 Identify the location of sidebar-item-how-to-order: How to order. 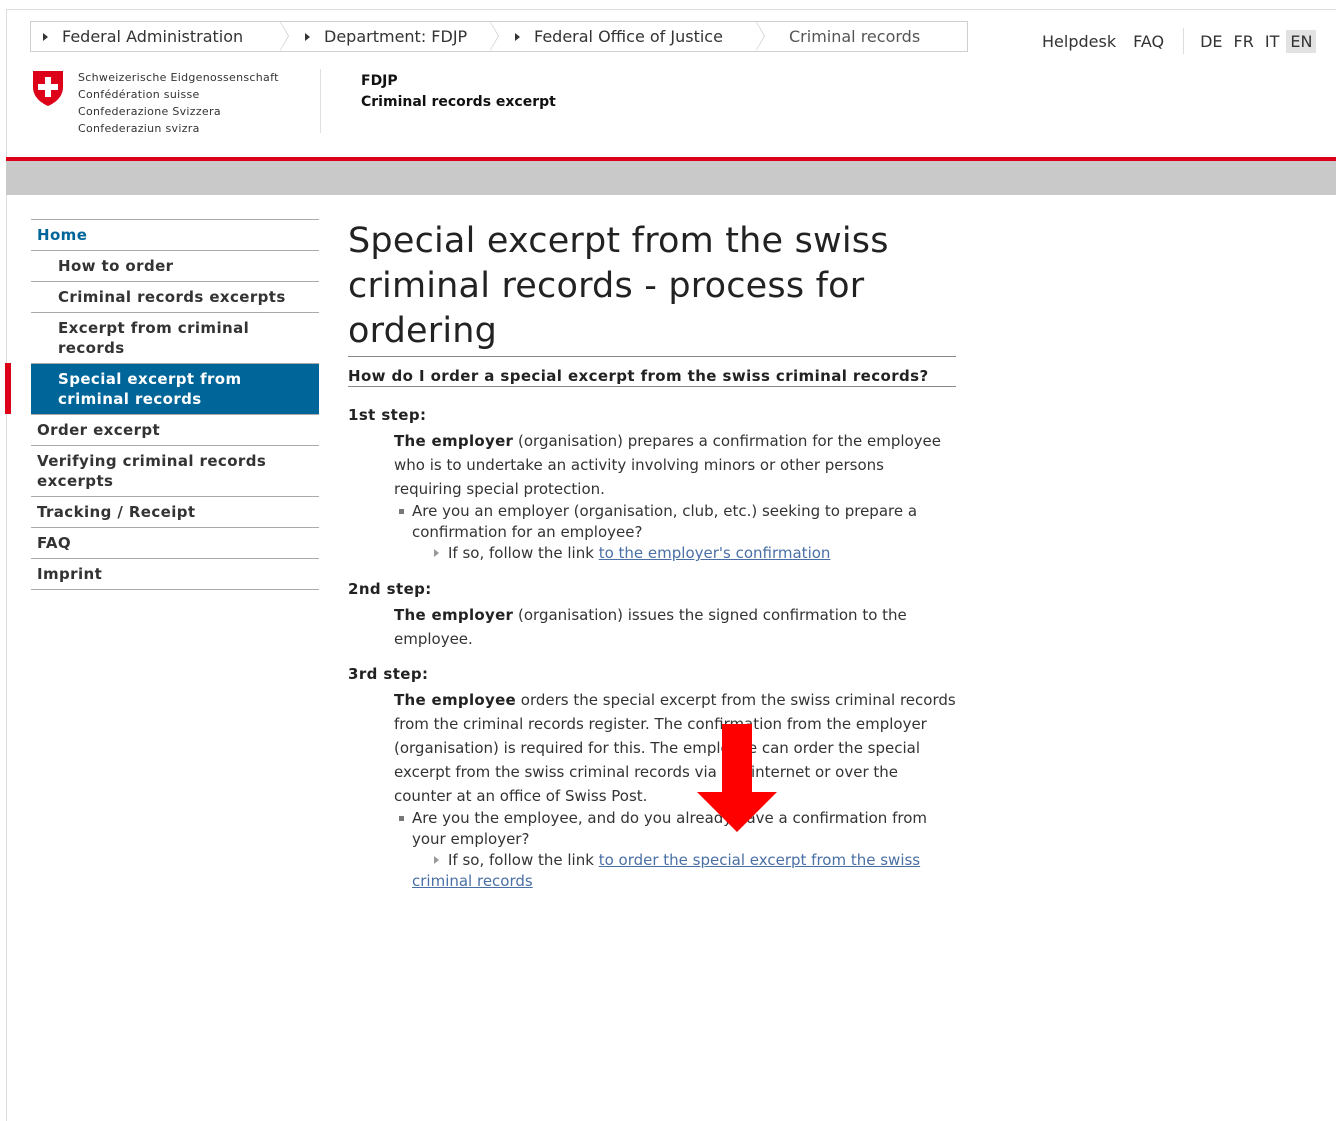
(175, 266).